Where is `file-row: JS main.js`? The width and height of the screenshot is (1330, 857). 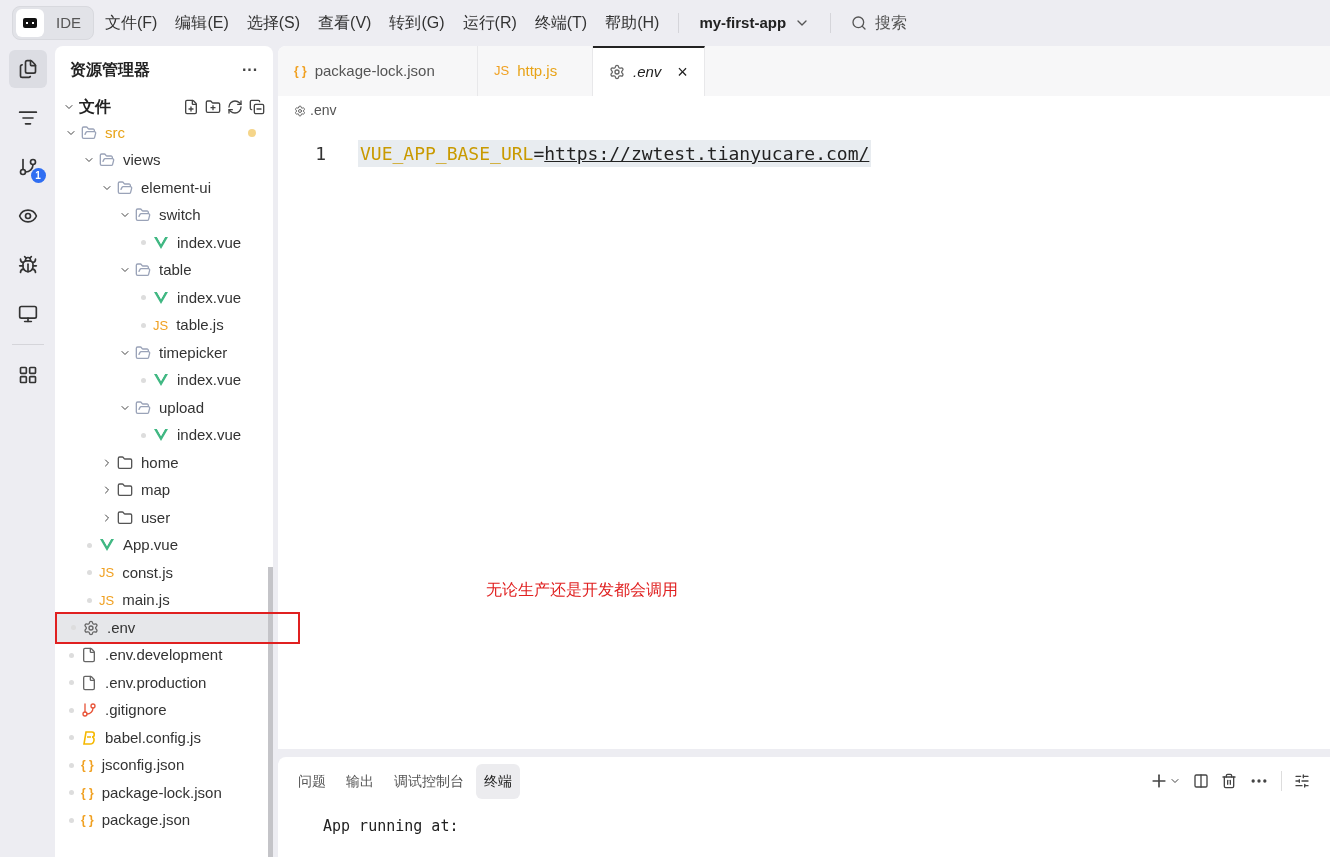
file-row: JS main.js is located at coordinates (161, 600).